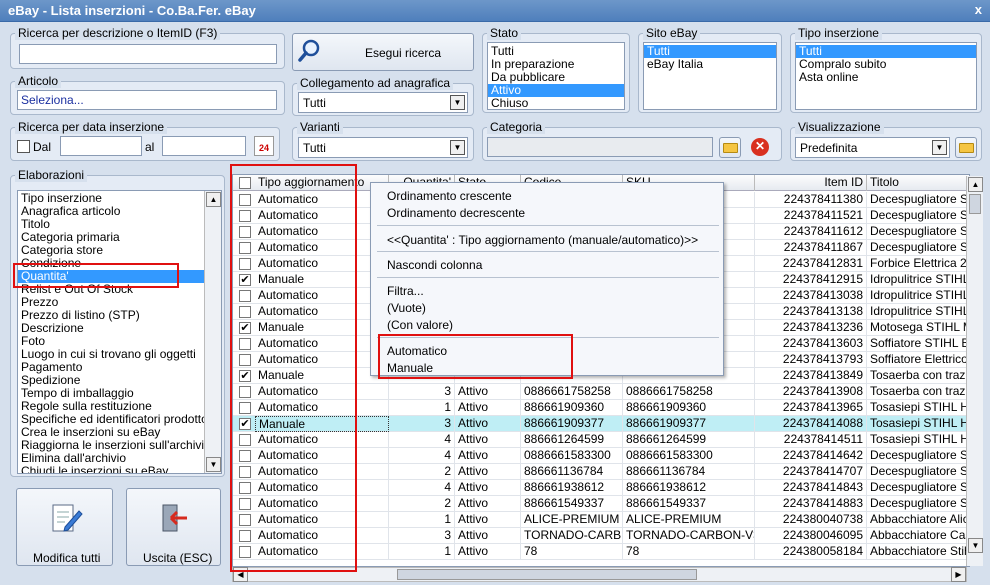 This screenshot has width=990, height=585. I want to click on cell-item: 224378414642, so click(811, 456).